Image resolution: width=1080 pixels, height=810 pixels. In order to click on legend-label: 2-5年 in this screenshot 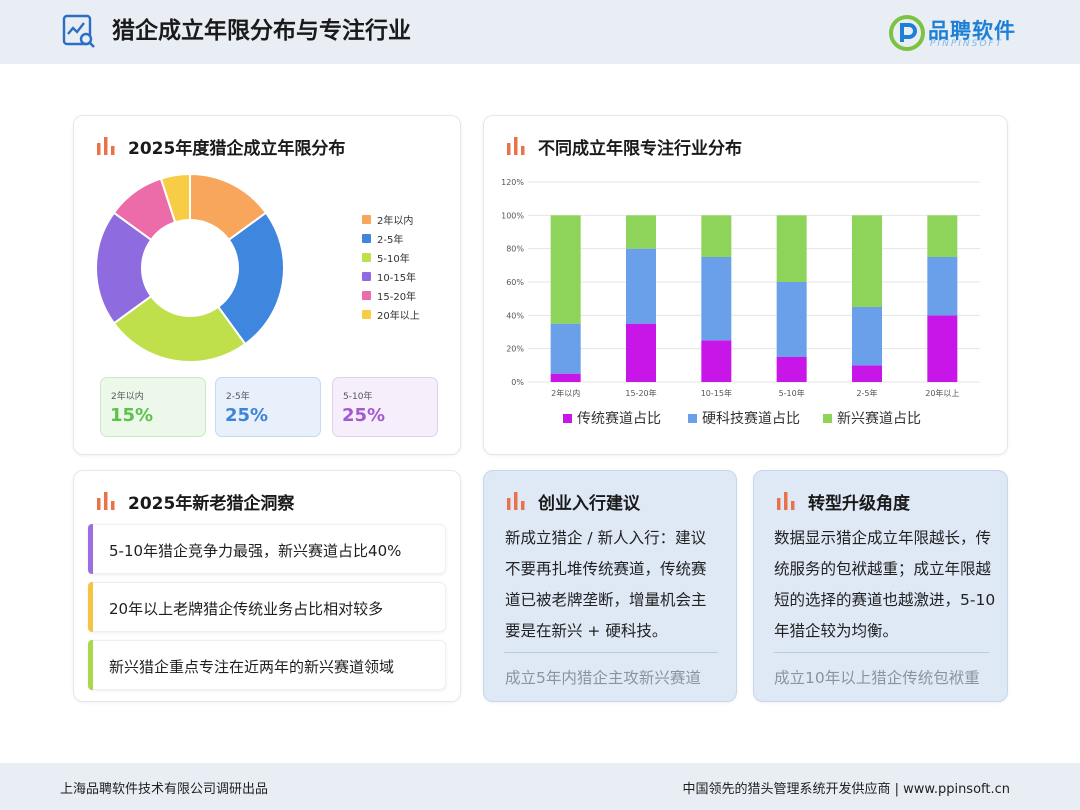, I will do `click(390, 240)`.